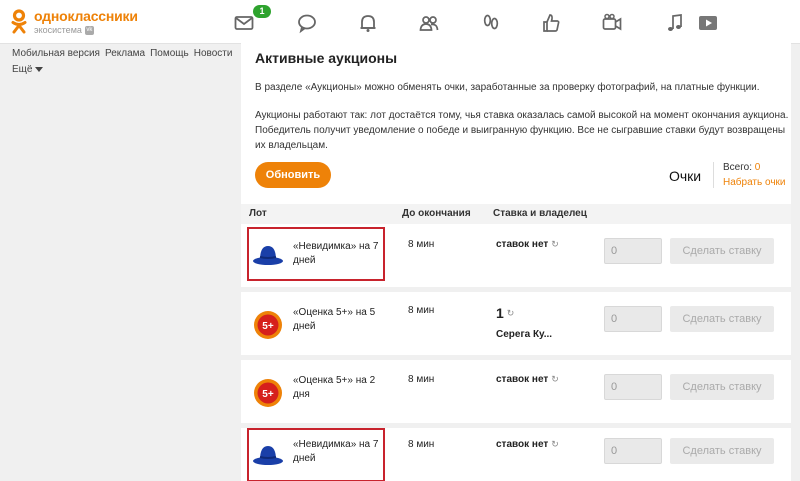  I want to click on video-call-icon, so click(612, 23).